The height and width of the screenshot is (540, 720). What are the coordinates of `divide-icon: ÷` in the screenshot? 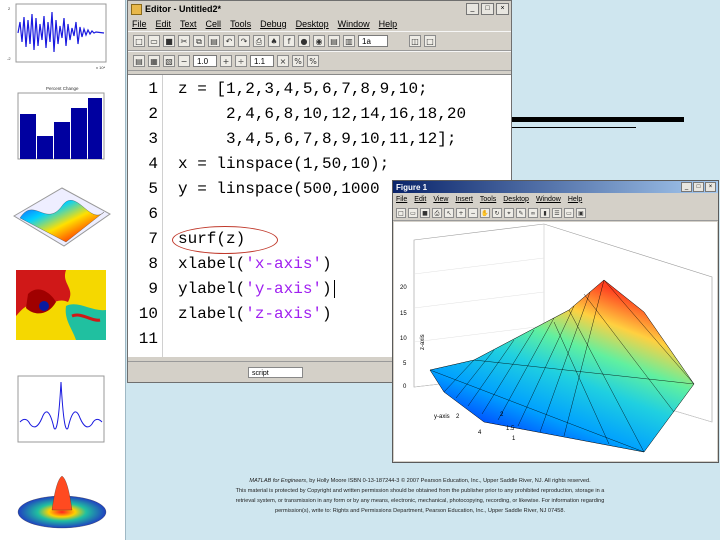 It's located at (241, 61).